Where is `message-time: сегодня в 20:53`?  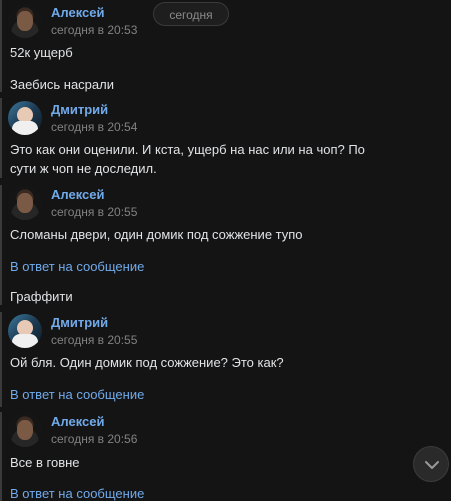
message-time: сегодня в 20:53 is located at coordinates (94, 30).